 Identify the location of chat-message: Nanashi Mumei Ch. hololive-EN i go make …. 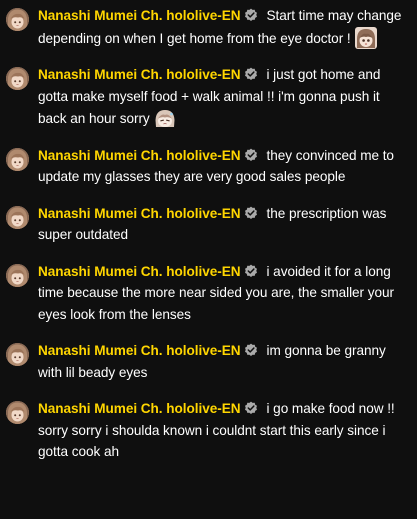
(208, 430).